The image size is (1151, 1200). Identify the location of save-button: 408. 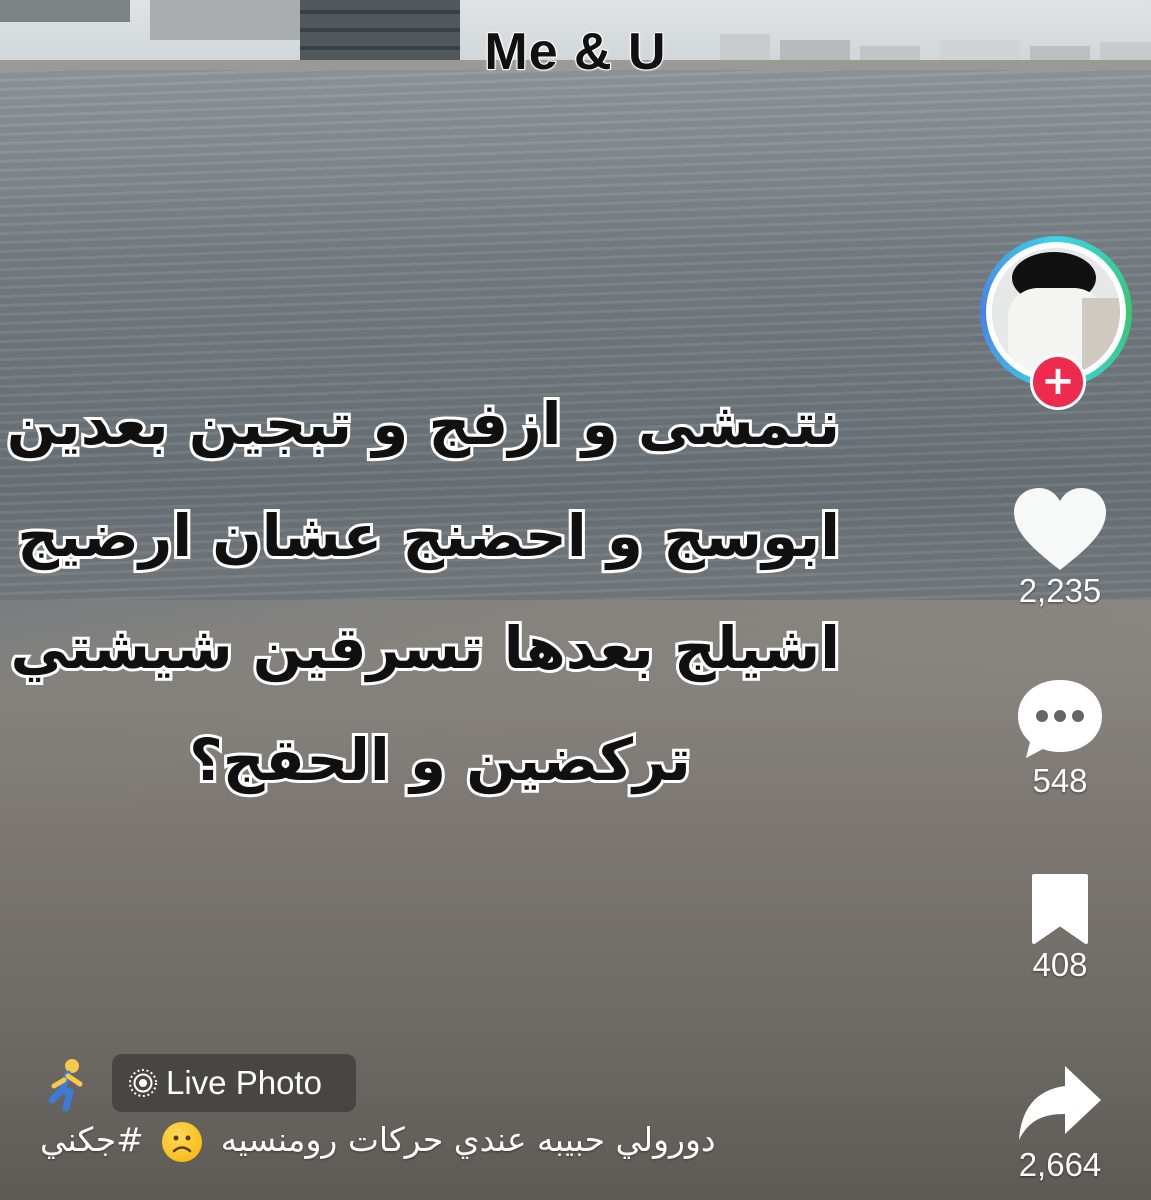
(1060, 928).